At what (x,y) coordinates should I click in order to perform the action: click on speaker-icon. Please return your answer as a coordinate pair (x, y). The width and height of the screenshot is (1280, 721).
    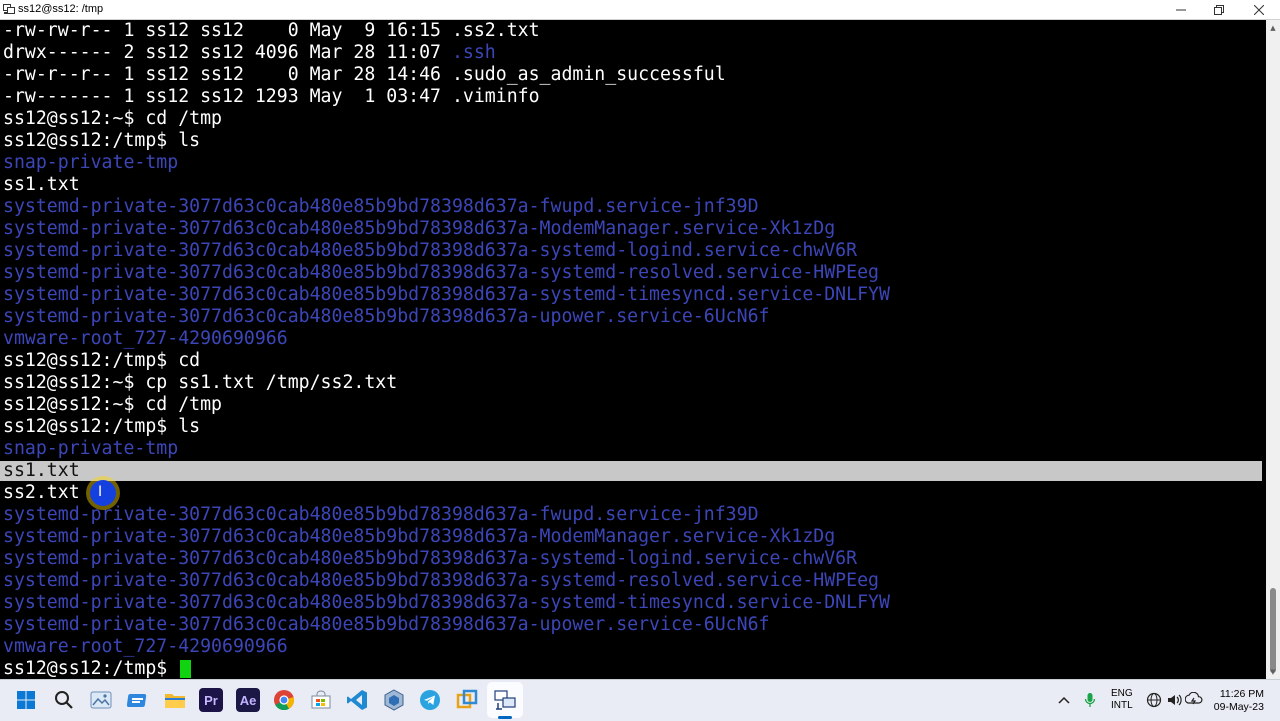
    Looking at the image, I should click on (1174, 700).